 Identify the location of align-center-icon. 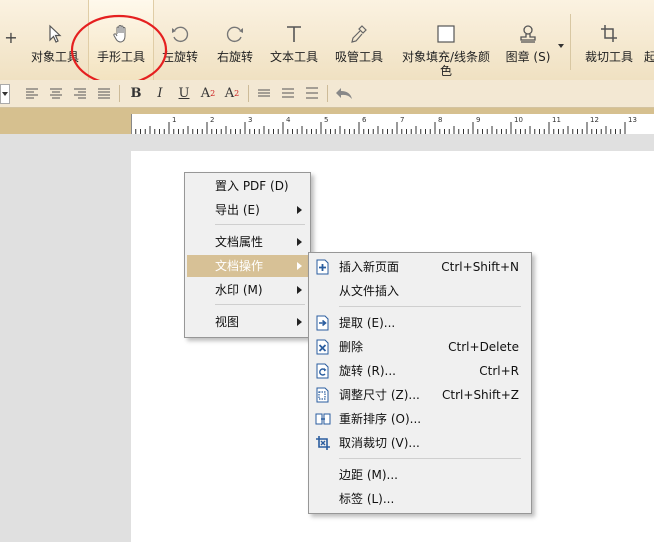
(56, 93).